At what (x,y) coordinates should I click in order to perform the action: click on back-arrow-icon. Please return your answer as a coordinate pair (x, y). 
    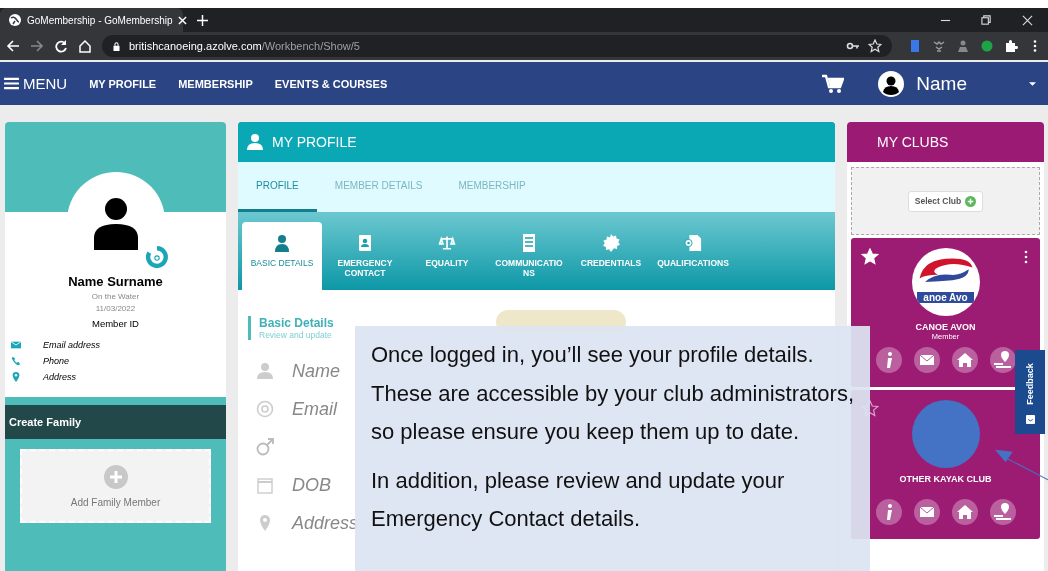
    Looking at the image, I should click on (13, 46).